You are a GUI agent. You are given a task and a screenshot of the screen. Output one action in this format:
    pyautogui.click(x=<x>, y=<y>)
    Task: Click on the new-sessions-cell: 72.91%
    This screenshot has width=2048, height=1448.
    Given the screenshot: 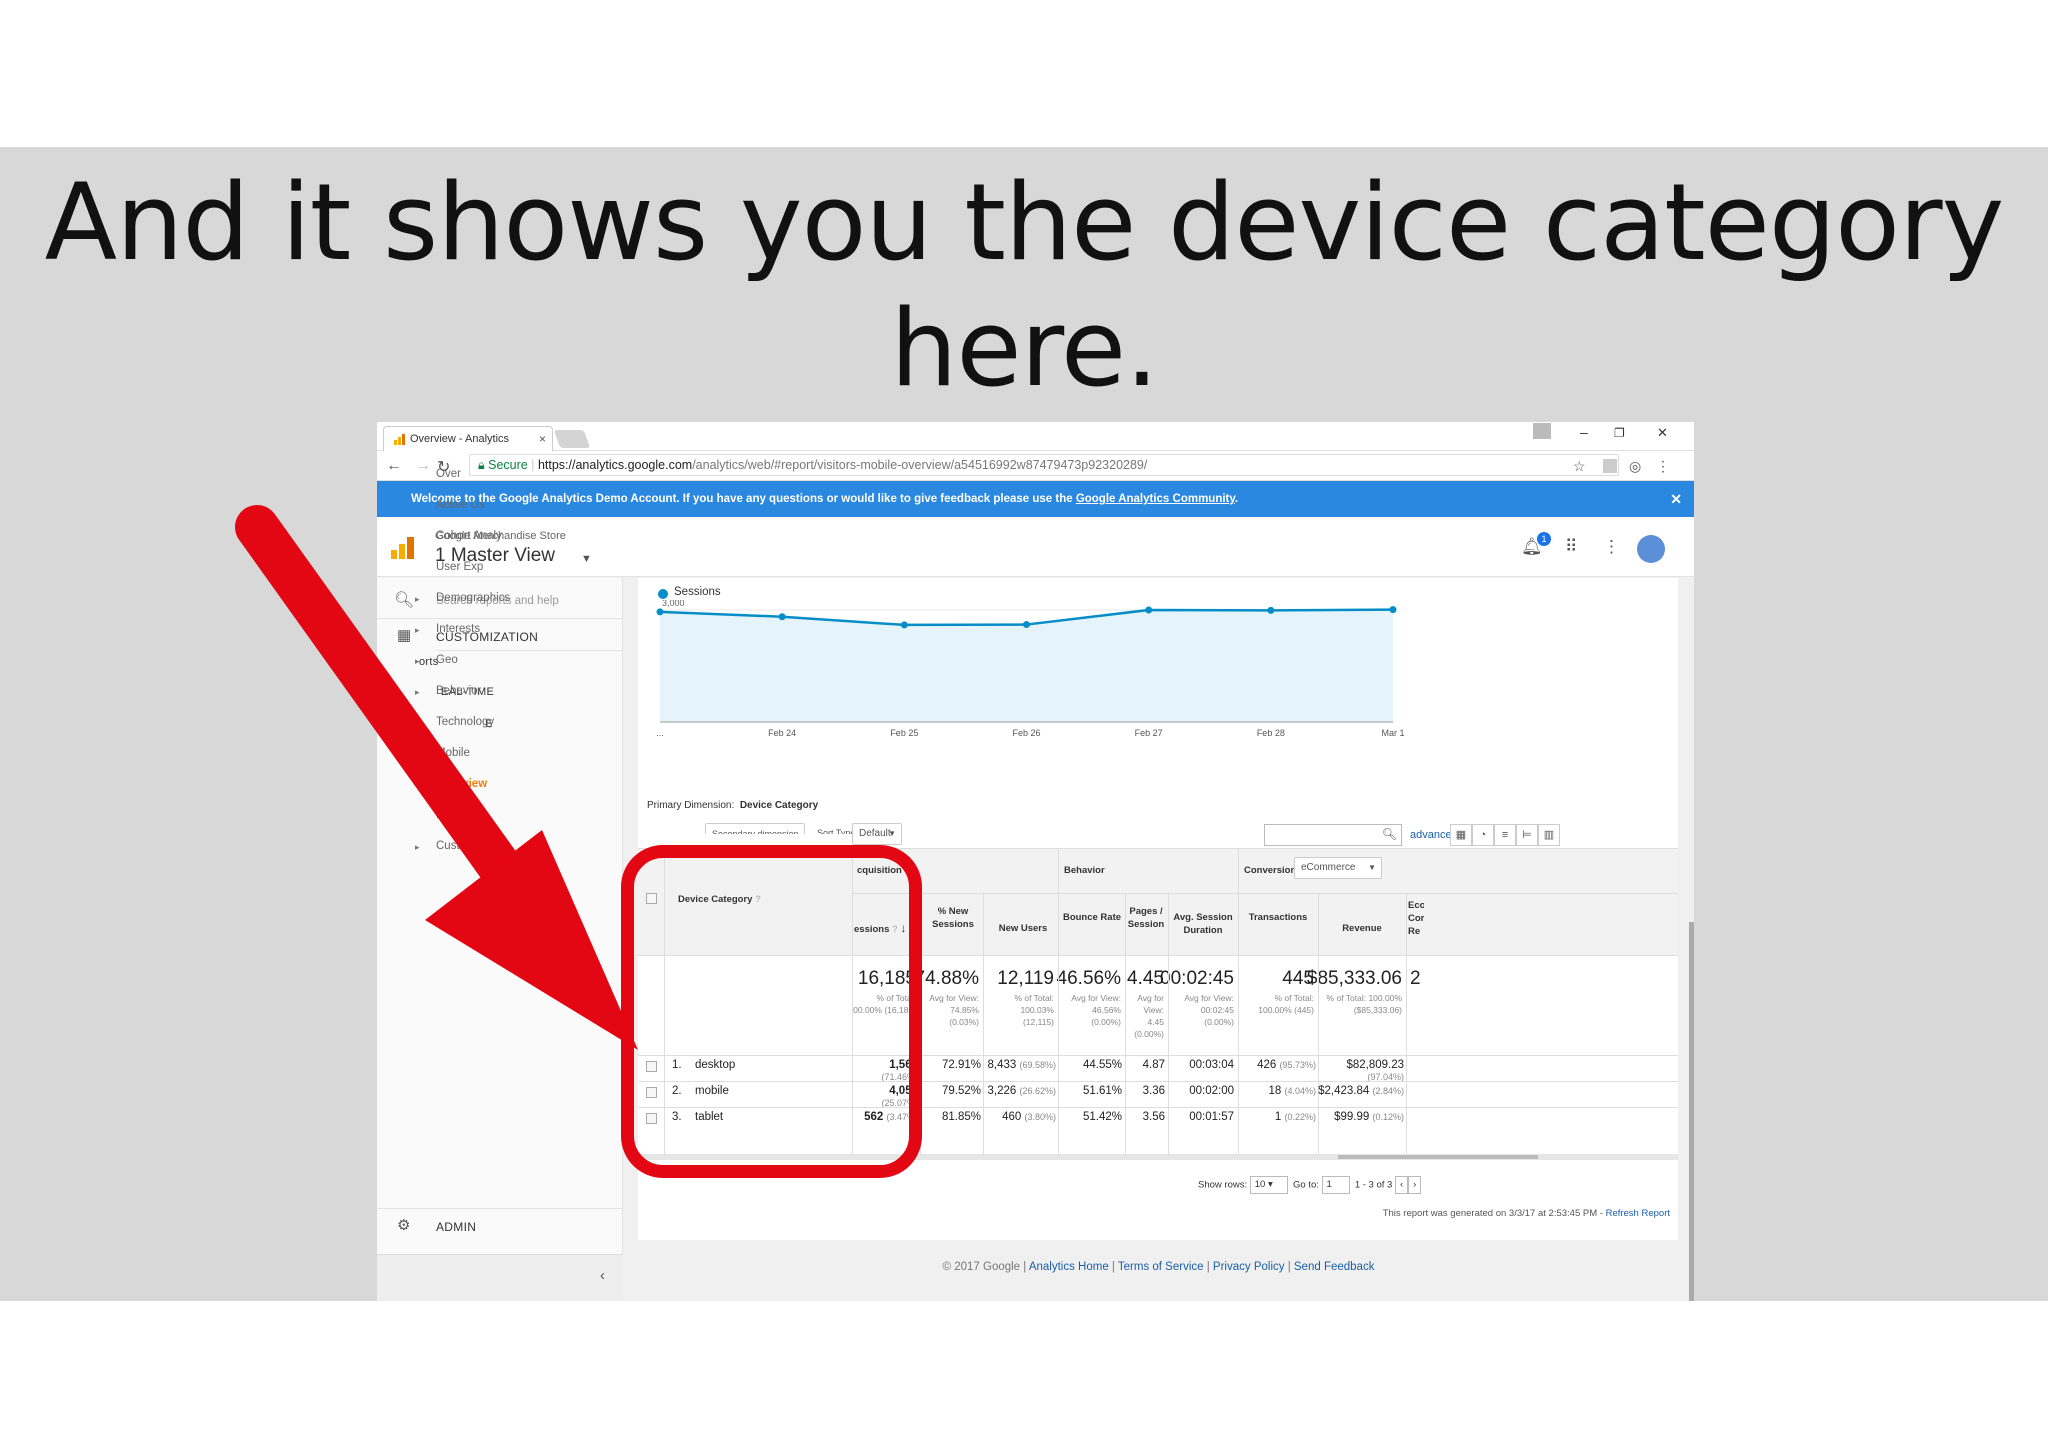 What is the action you would take?
    pyautogui.click(x=950, y=1065)
    